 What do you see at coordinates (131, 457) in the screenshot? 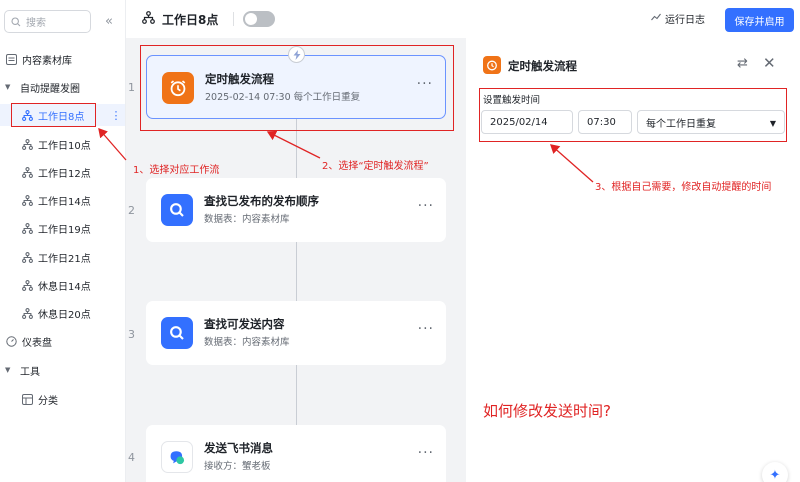
I see `step-number: 4` at bounding box center [131, 457].